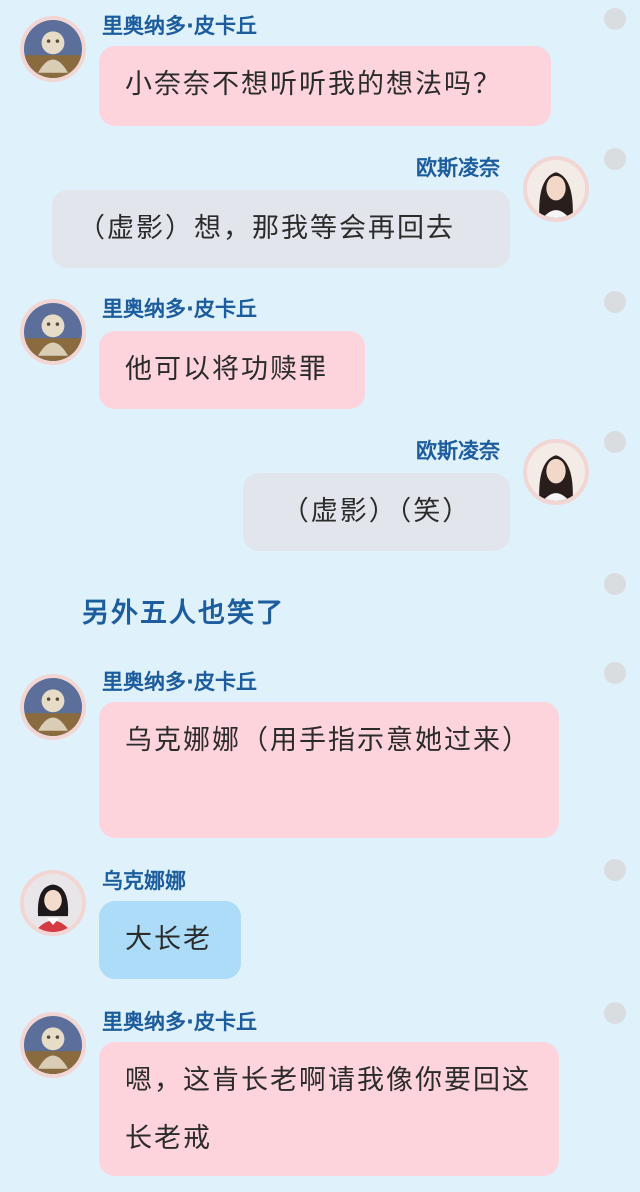 The width and height of the screenshot is (640, 1192). I want to click on message-row: 欧斯凌奈 （虚影）（笑）, so click(320, 493).